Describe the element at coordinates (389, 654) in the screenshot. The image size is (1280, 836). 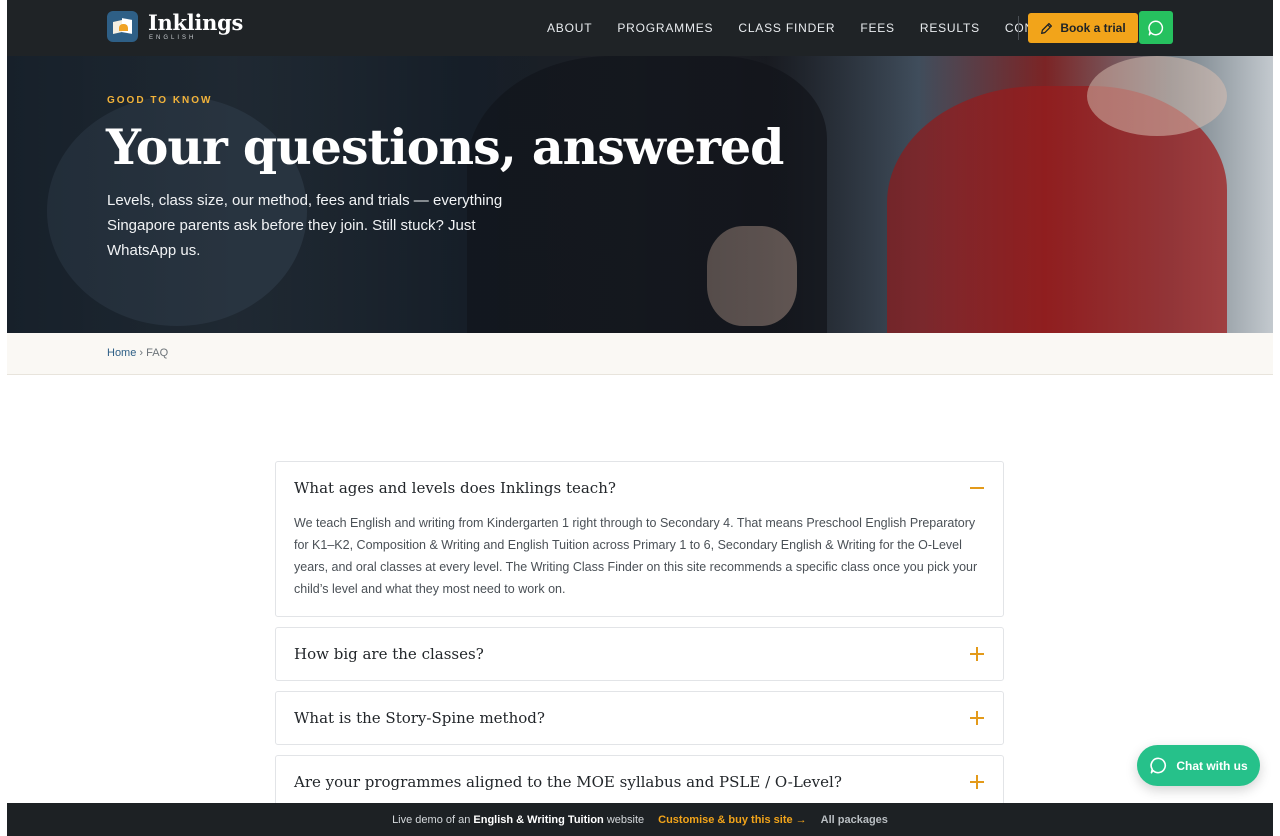
I see `faq-question: How big are the classes?` at that location.